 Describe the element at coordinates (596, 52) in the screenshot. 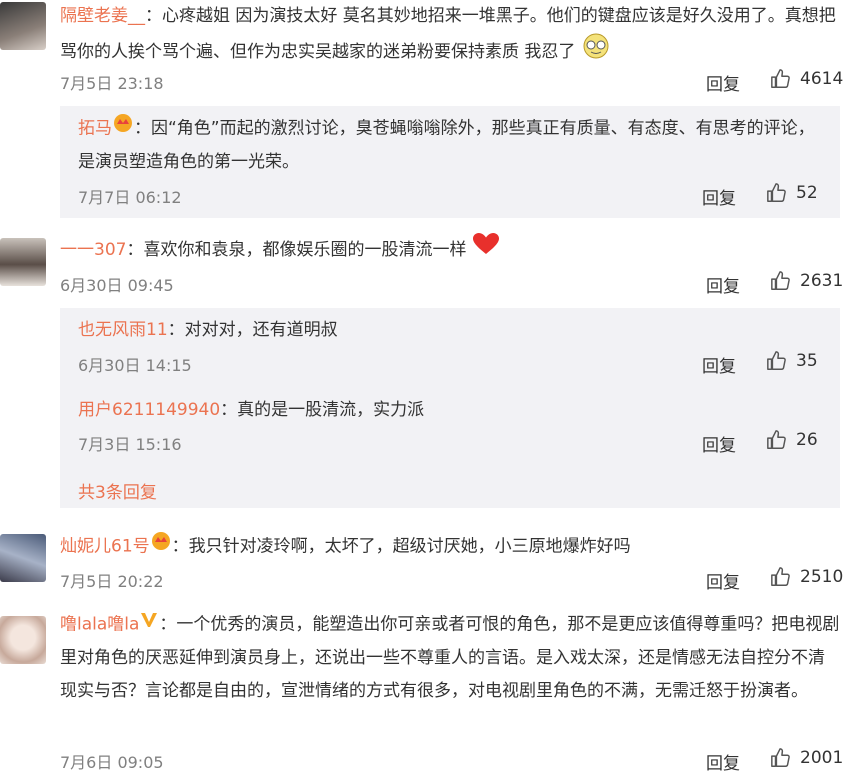

I see `sweat-face-icon` at that location.